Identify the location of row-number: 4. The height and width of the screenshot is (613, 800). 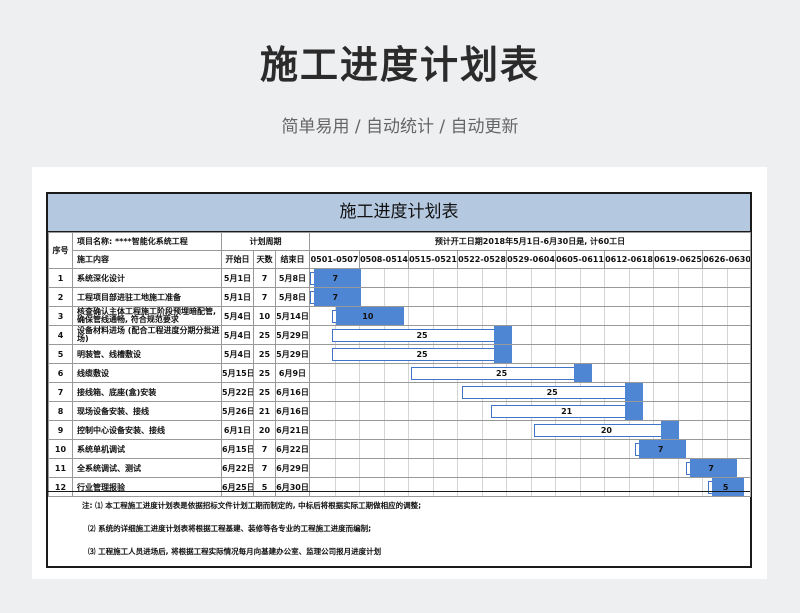
(60, 335).